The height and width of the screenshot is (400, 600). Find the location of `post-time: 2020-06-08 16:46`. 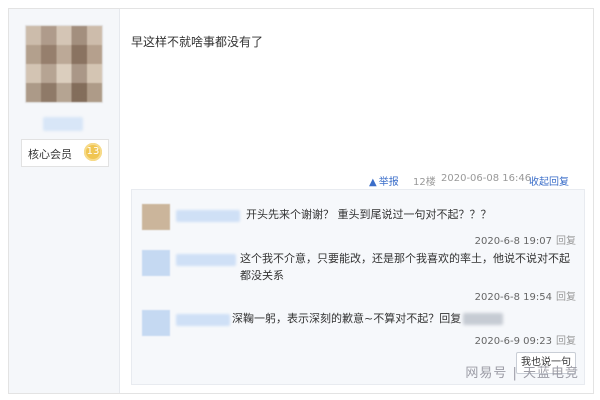

post-time: 2020-06-08 16:46 is located at coordinates (486, 178).